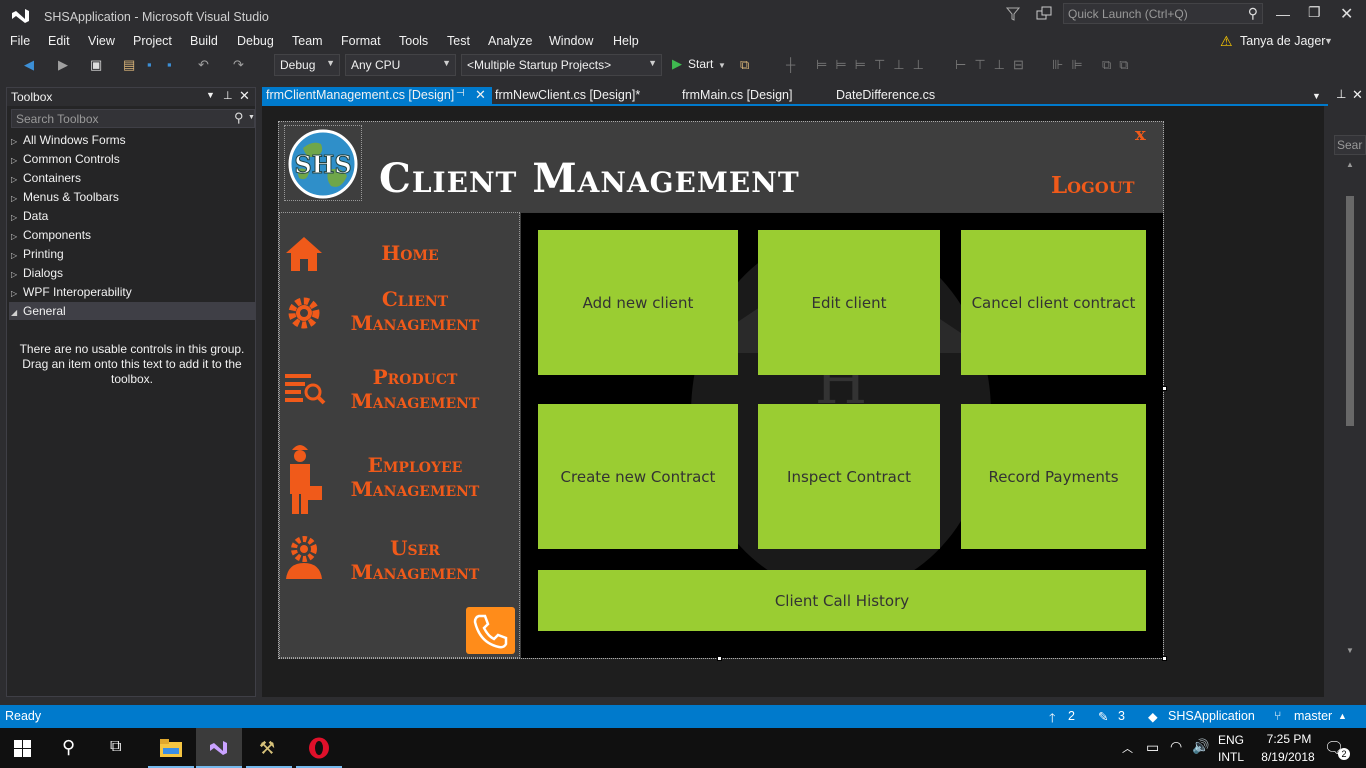 The width and height of the screenshot is (1366, 768). I want to click on tab-close-icon: ✕, so click(480, 95).